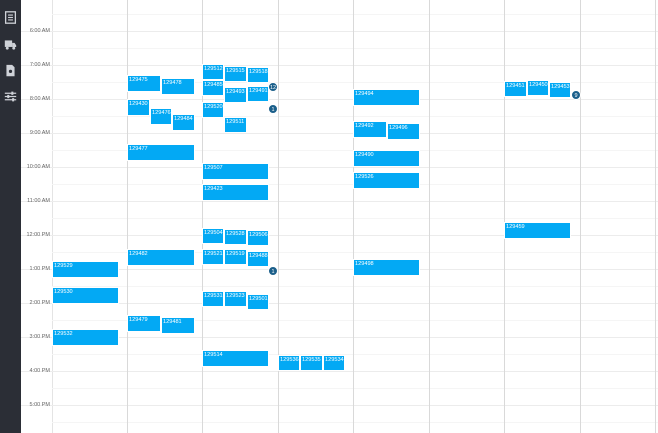 This screenshot has height=433, width=658. What do you see at coordinates (386, 267) in the screenshot?
I see `calendar-event: 129498` at bounding box center [386, 267].